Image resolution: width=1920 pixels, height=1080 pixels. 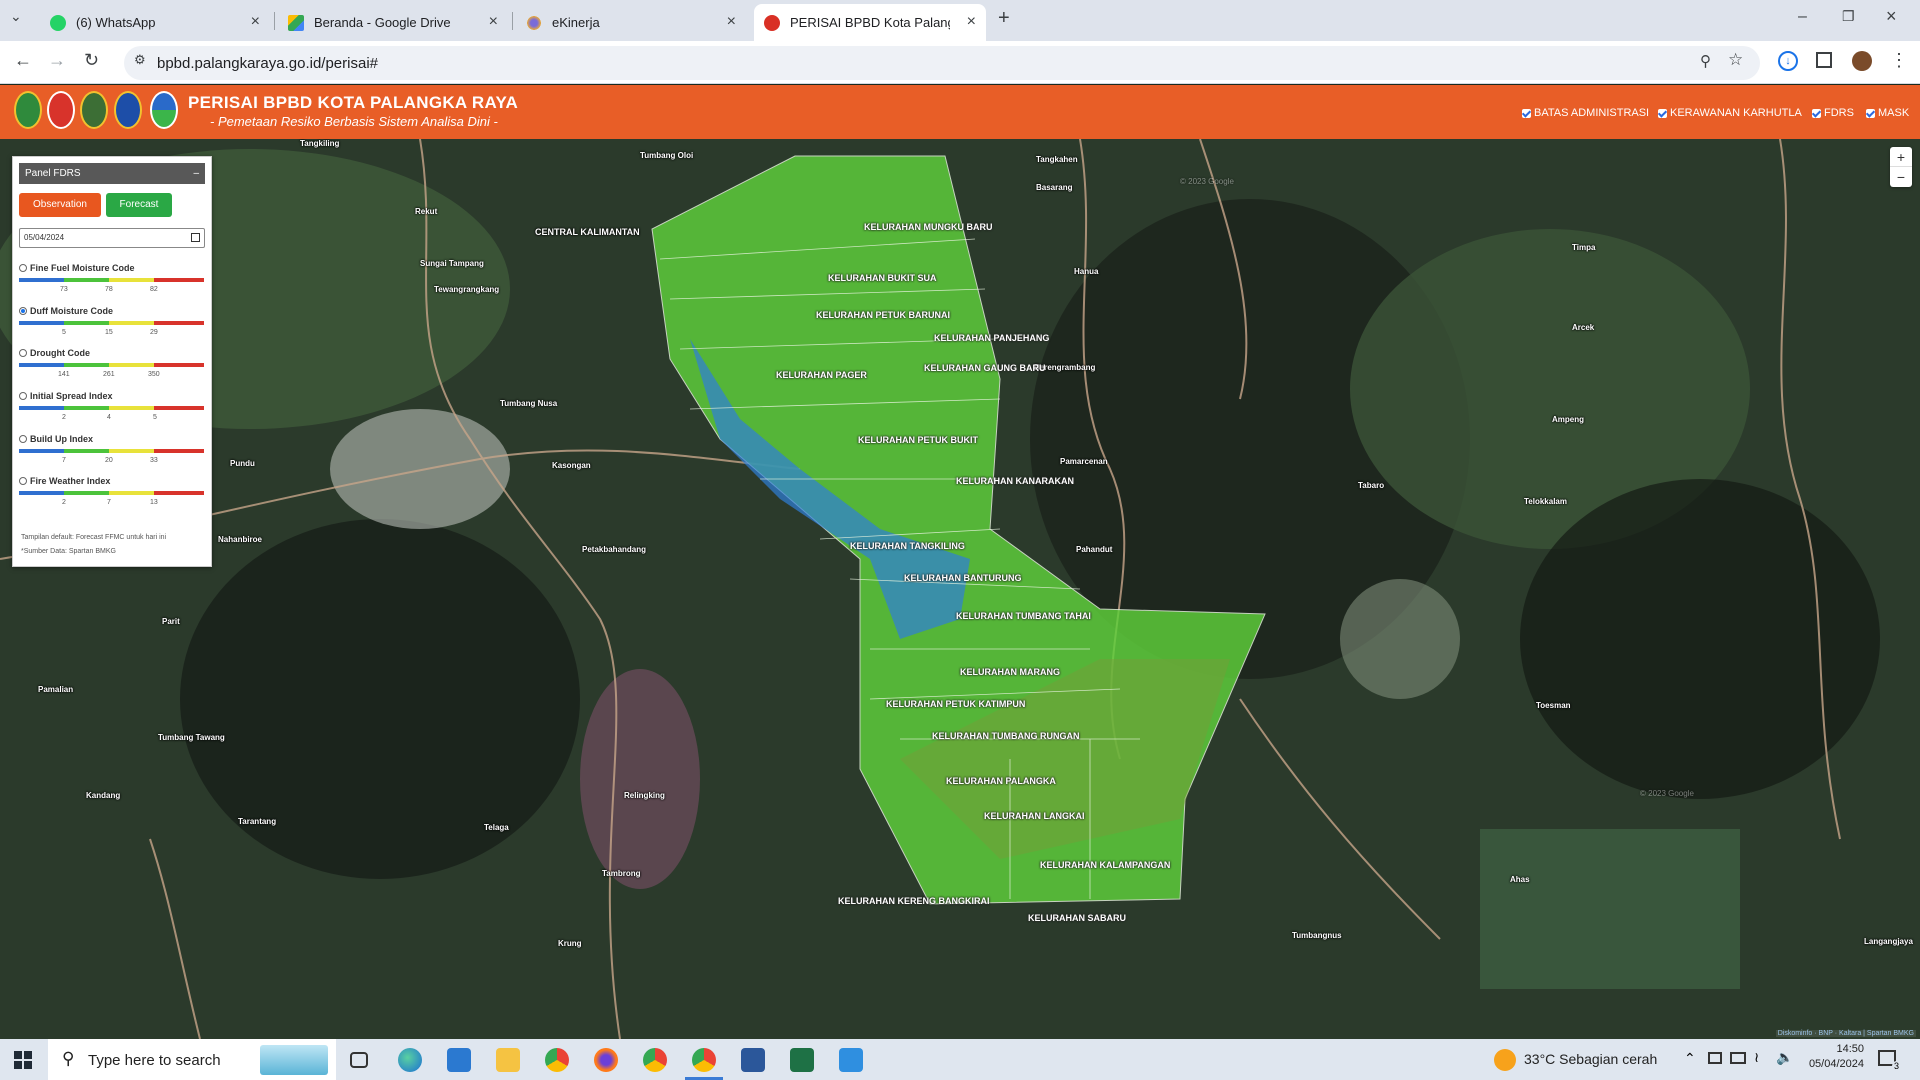 I want to click on task-view-icon, so click(x=359, y=1060).